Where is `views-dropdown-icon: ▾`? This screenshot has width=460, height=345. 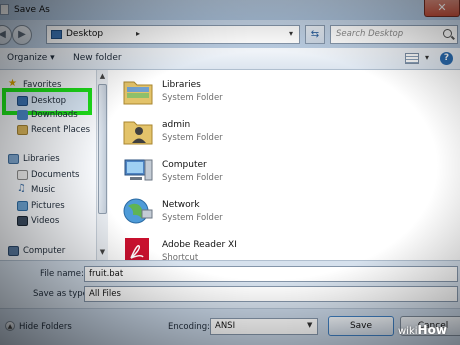
views-dropdown-icon: ▾ is located at coordinates (427, 57).